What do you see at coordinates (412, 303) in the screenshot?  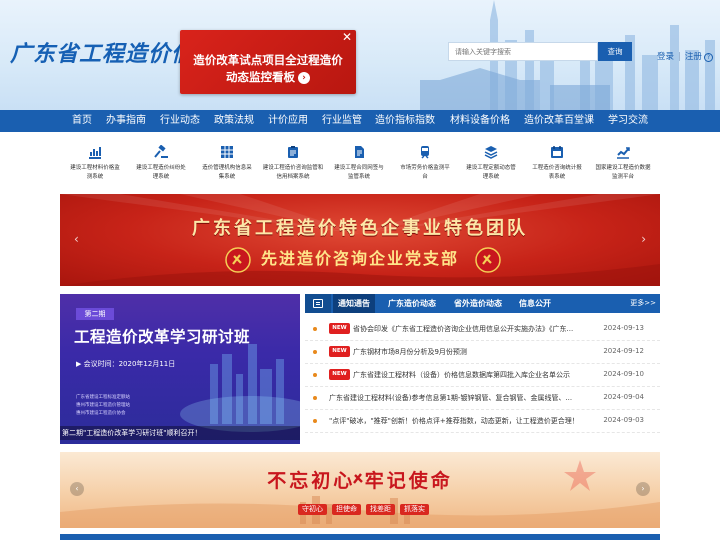 I see `tab-gd-news: 广东造价动态` at bounding box center [412, 303].